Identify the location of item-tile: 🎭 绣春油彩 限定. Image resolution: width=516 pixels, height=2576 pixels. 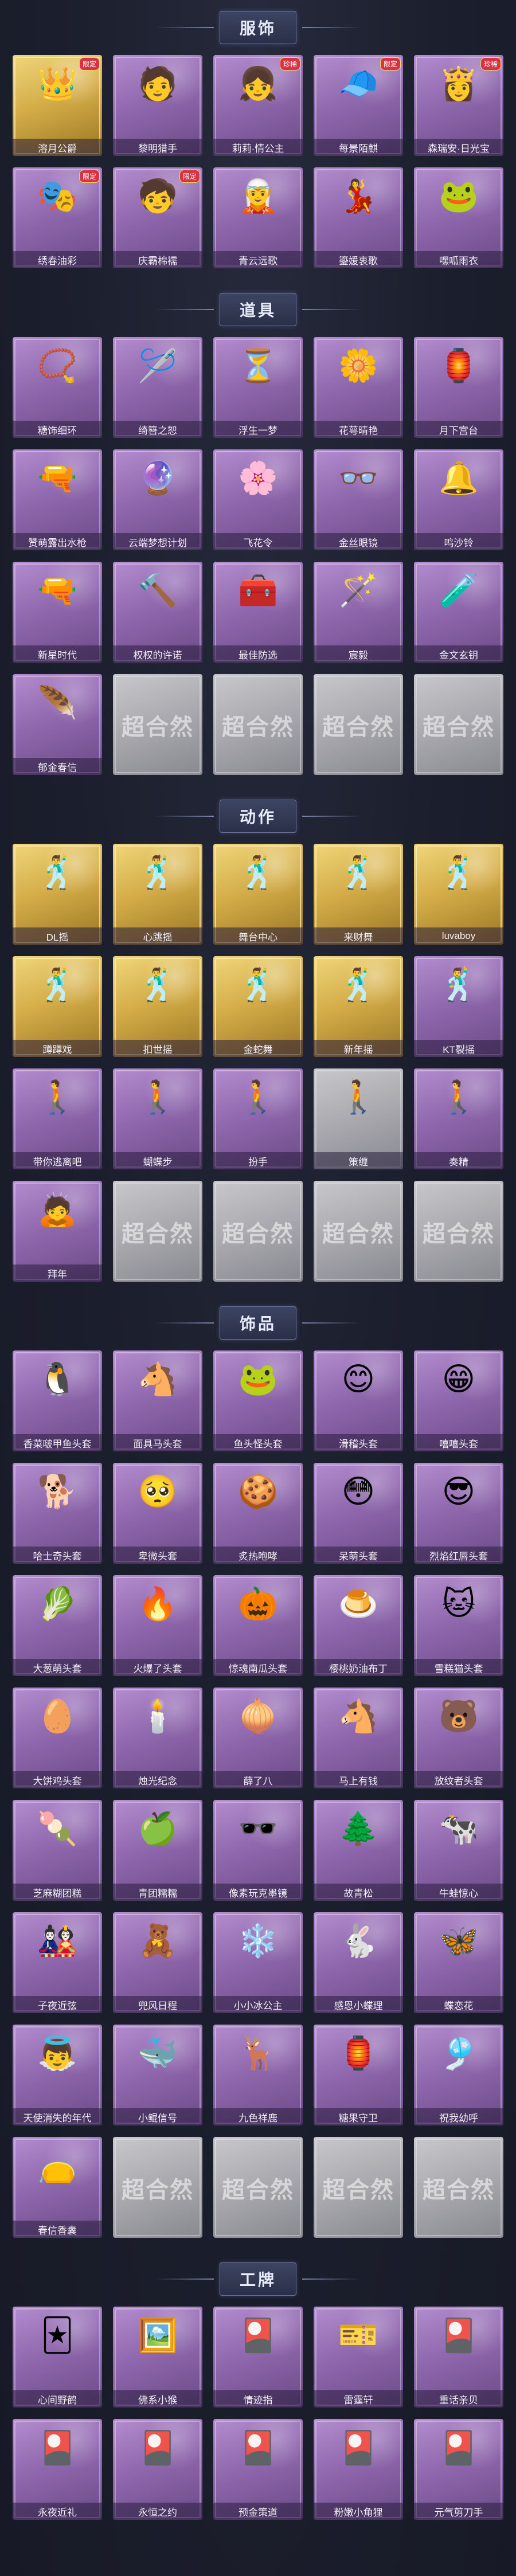
(58, 217).